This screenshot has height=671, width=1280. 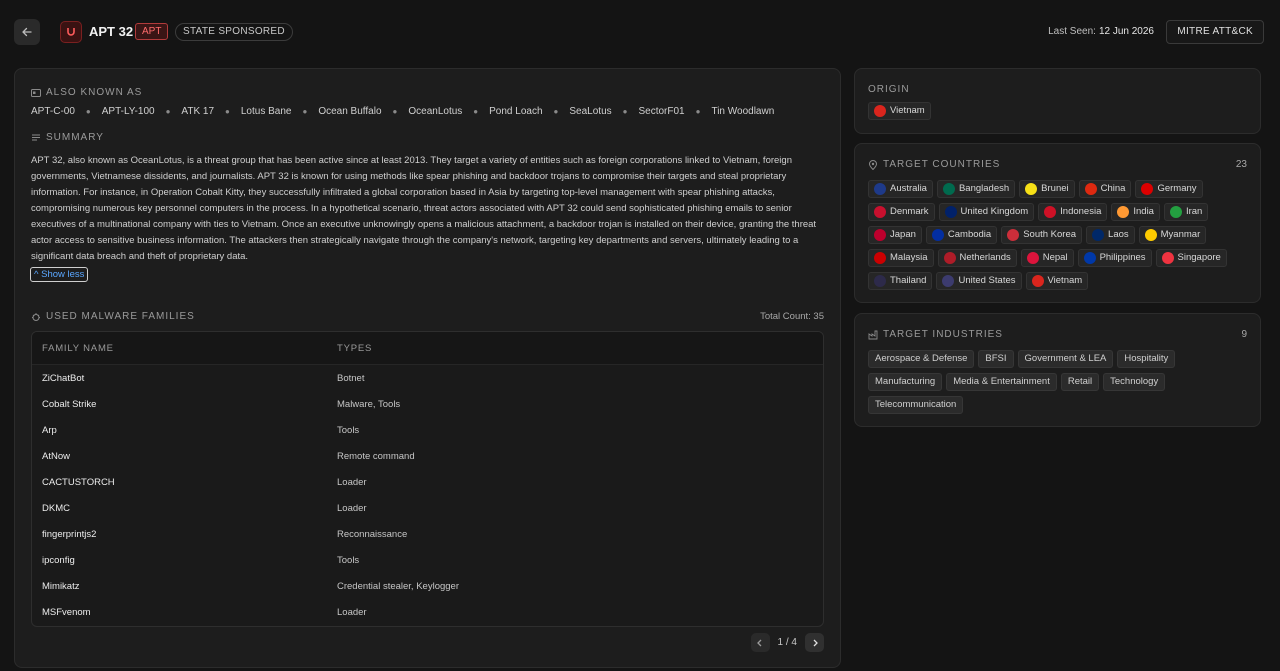 I want to click on col-family-name: FAMILY NAME, so click(x=184, y=348).